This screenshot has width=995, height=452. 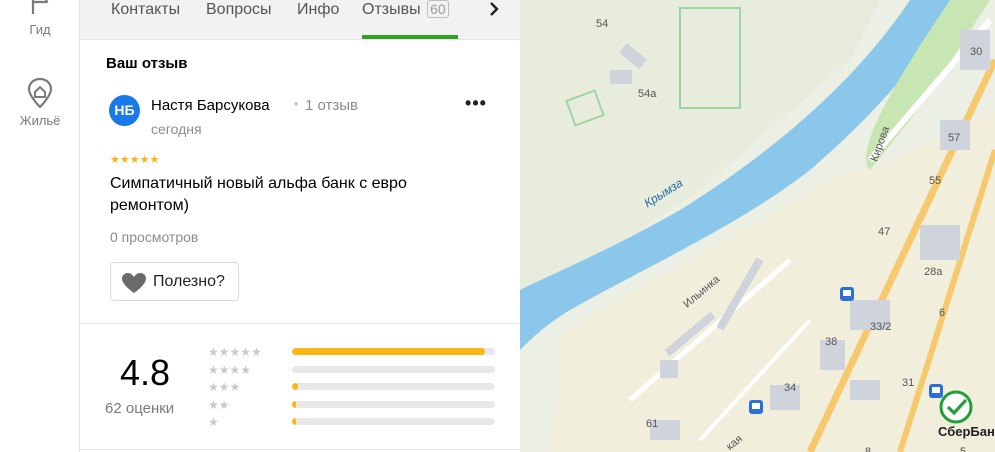 What do you see at coordinates (40, 226) in the screenshot?
I see `left-rail: Гид Жильё` at bounding box center [40, 226].